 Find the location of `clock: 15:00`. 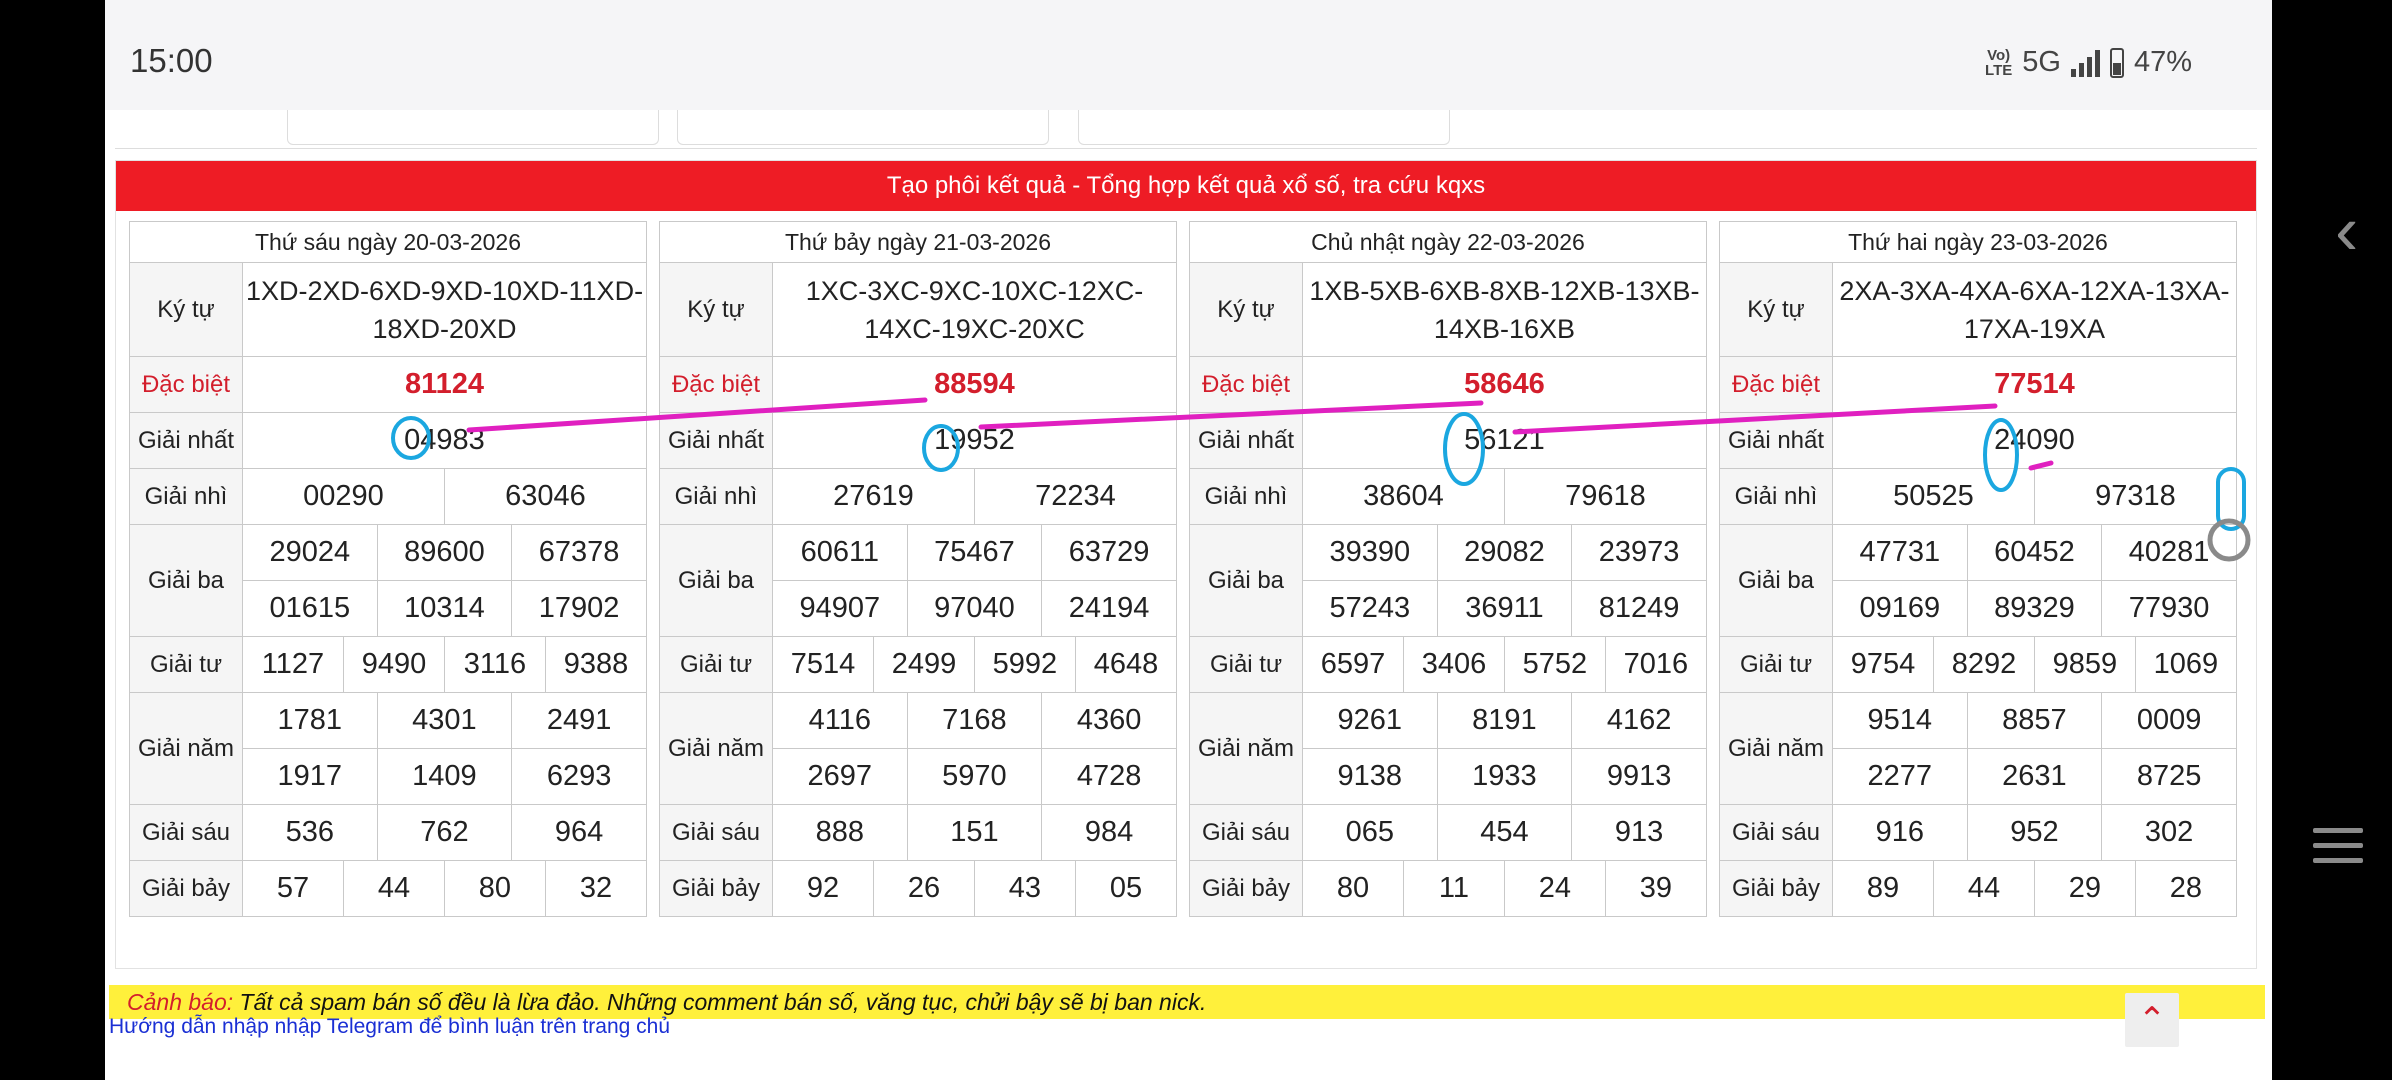

clock: 15:00 is located at coordinates (171, 60).